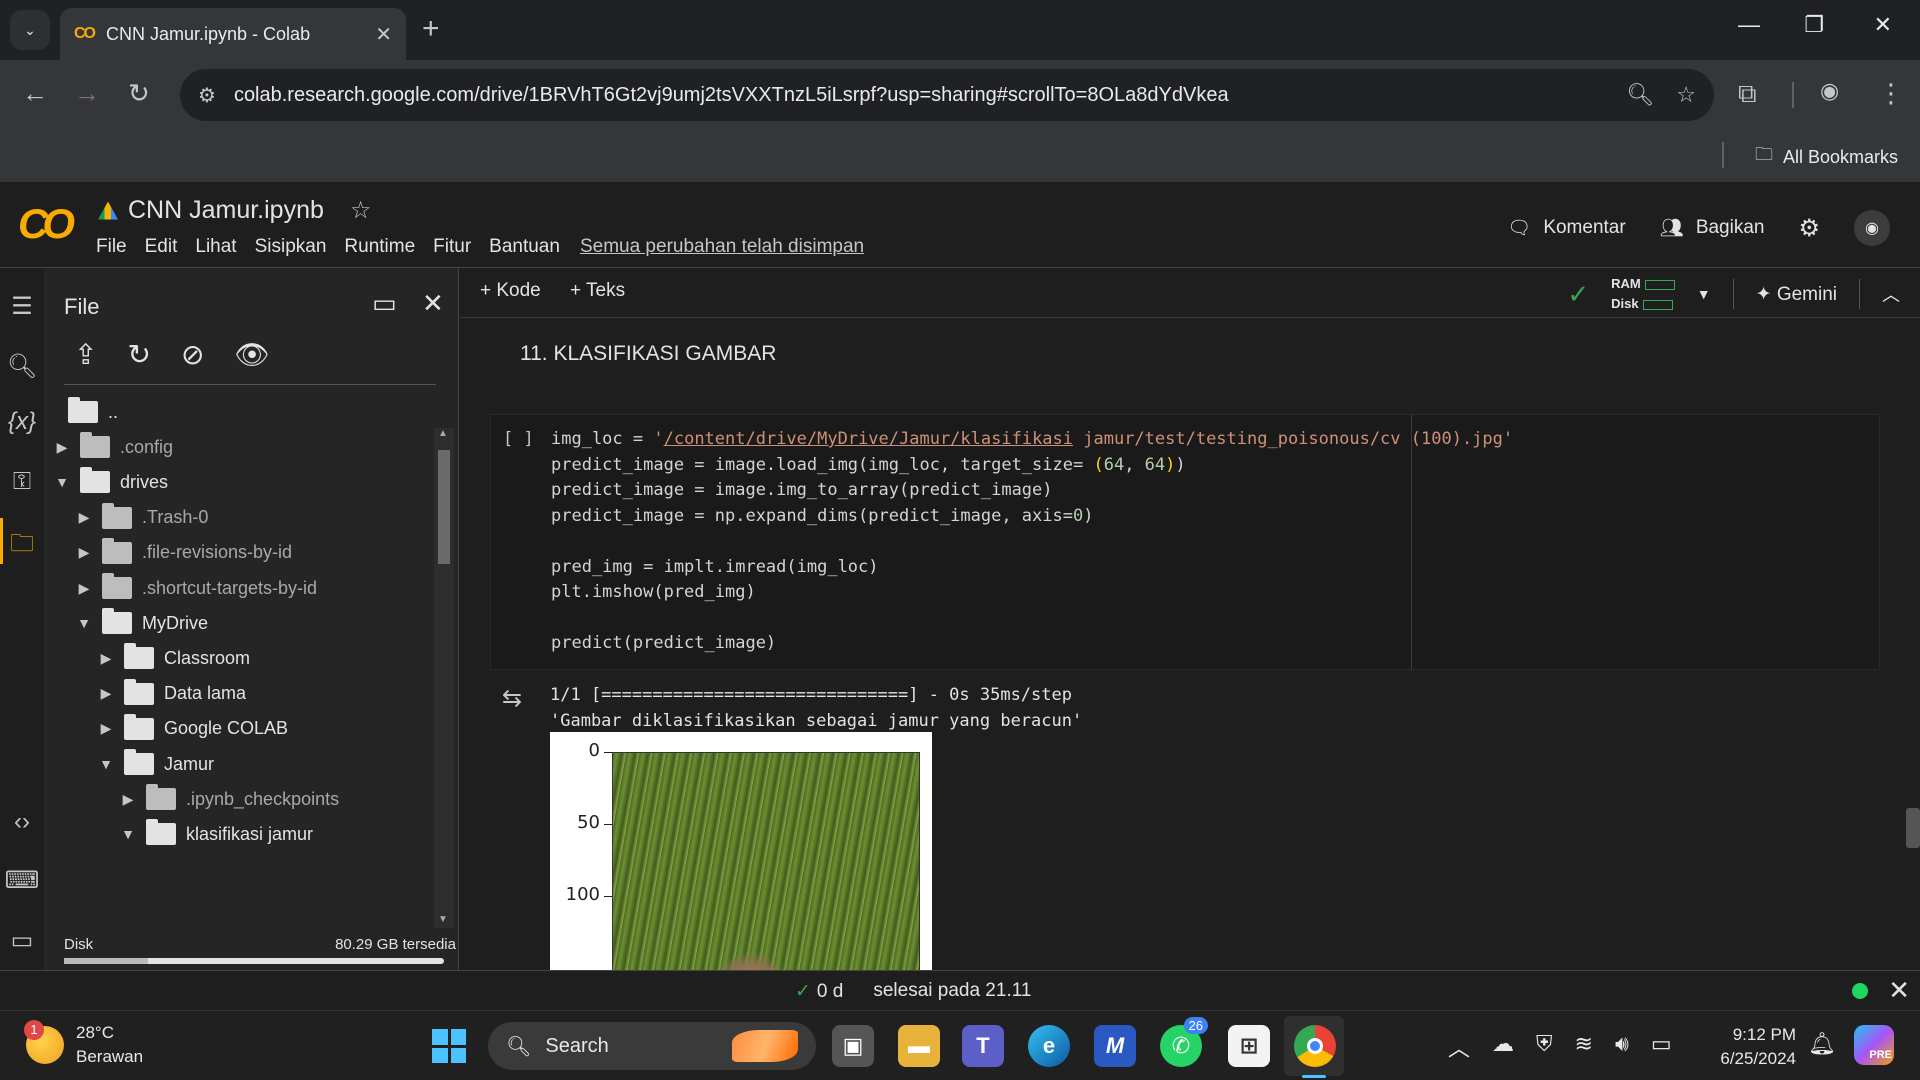  What do you see at coordinates (1809, 228) in the screenshot?
I see `settings-gear-icon: ⚙` at bounding box center [1809, 228].